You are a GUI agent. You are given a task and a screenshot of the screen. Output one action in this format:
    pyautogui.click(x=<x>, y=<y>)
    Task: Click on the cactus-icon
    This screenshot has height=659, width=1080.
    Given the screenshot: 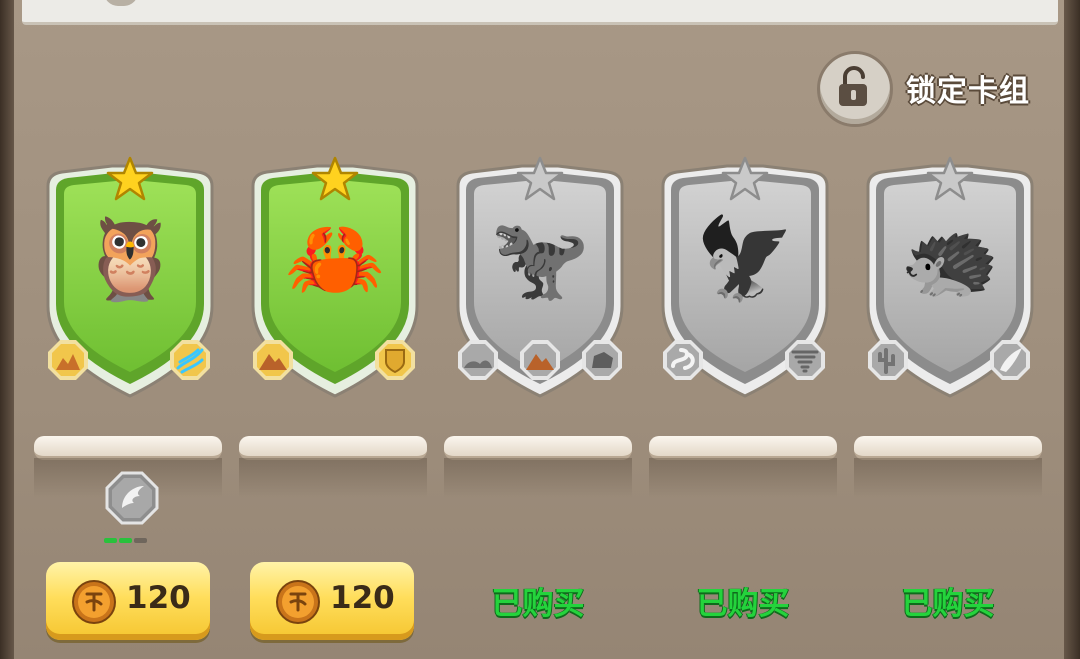 What is the action you would take?
    pyautogui.click(x=888, y=360)
    